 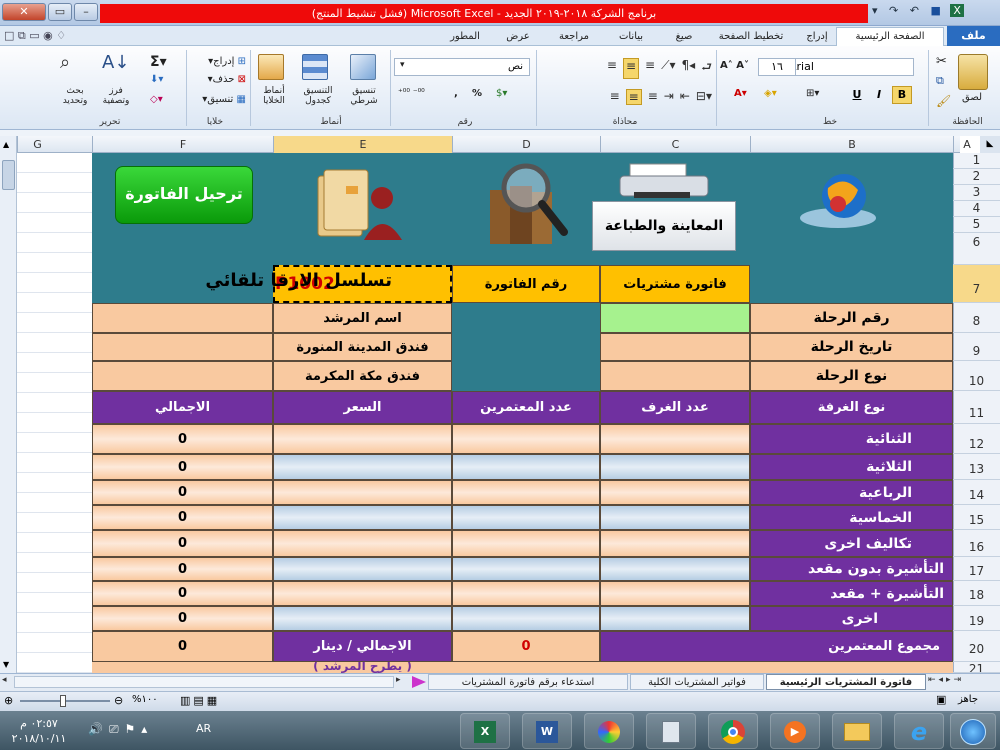 I want to click on row-header: 8, so click(x=976, y=318).